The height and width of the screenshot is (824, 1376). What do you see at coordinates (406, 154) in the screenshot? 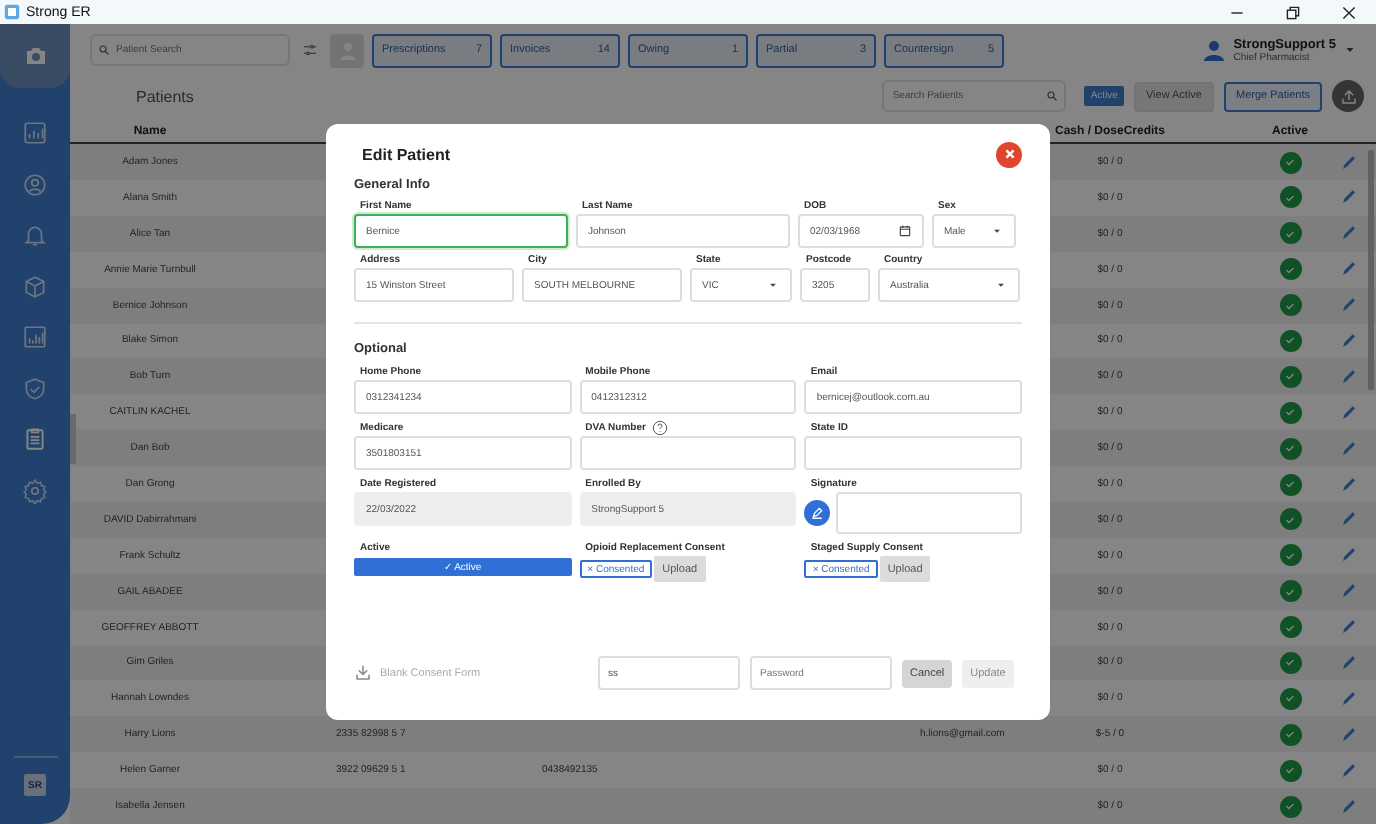
I see `dialog-title: Edit Patient` at bounding box center [406, 154].